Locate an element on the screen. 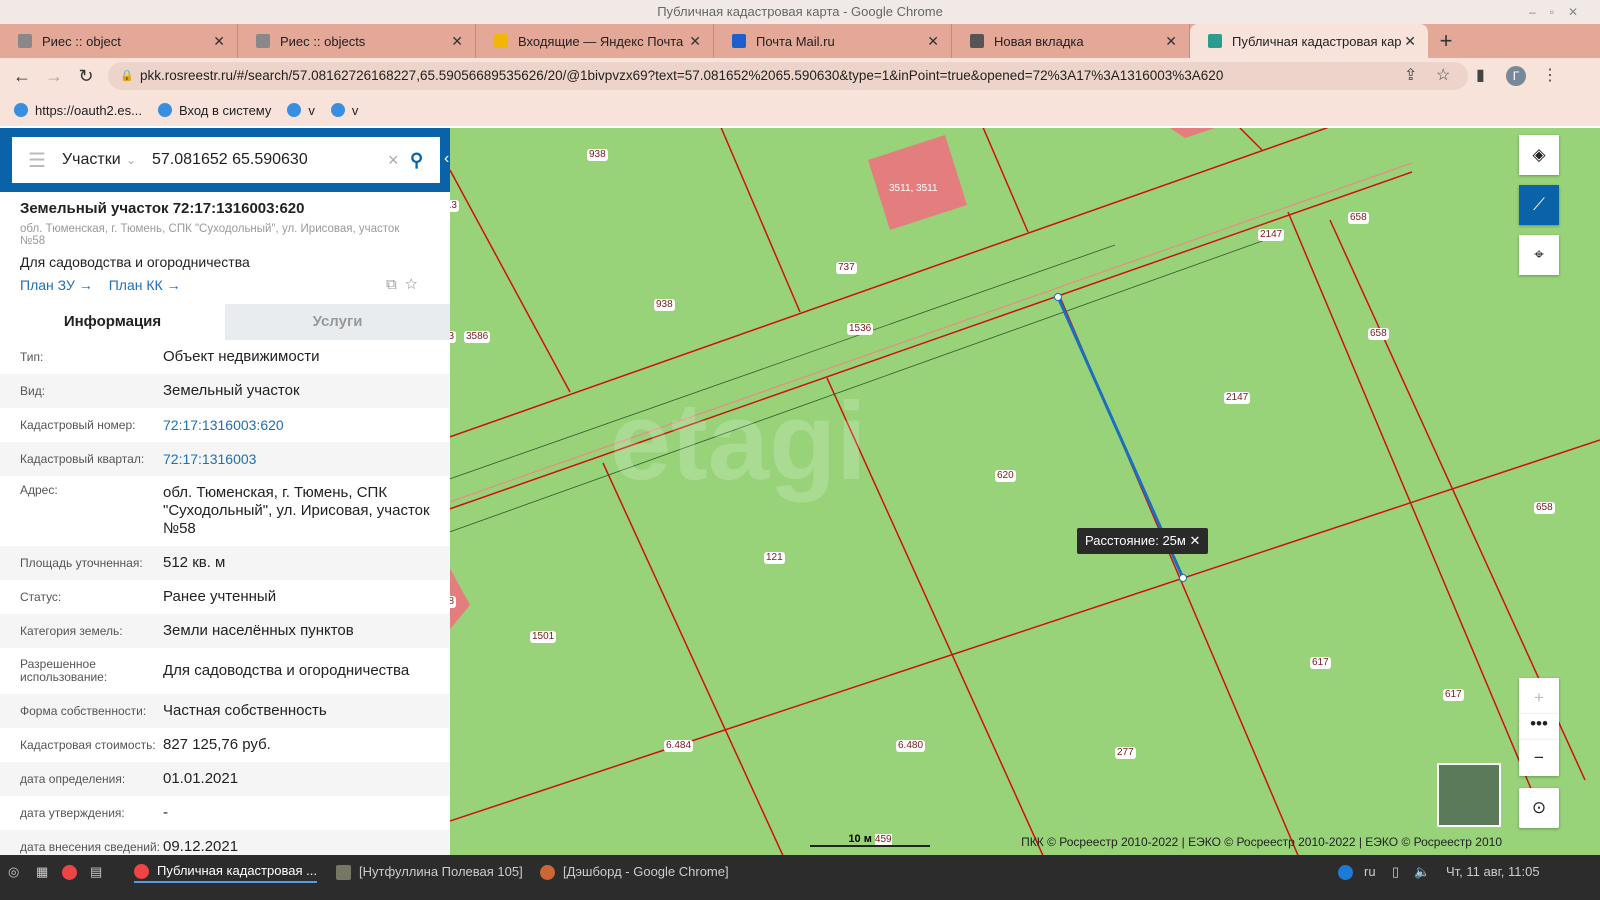 Image resolution: width=1600 pixels, height=900 pixels. attribute-key: Кадастровый номер: is located at coordinates (78, 424).